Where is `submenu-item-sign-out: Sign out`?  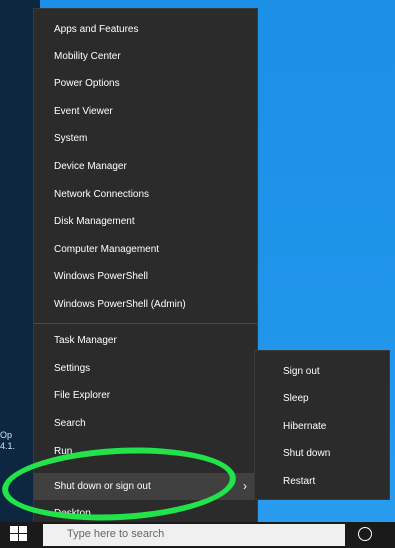 submenu-item-sign-out: Sign out is located at coordinates (322, 371).